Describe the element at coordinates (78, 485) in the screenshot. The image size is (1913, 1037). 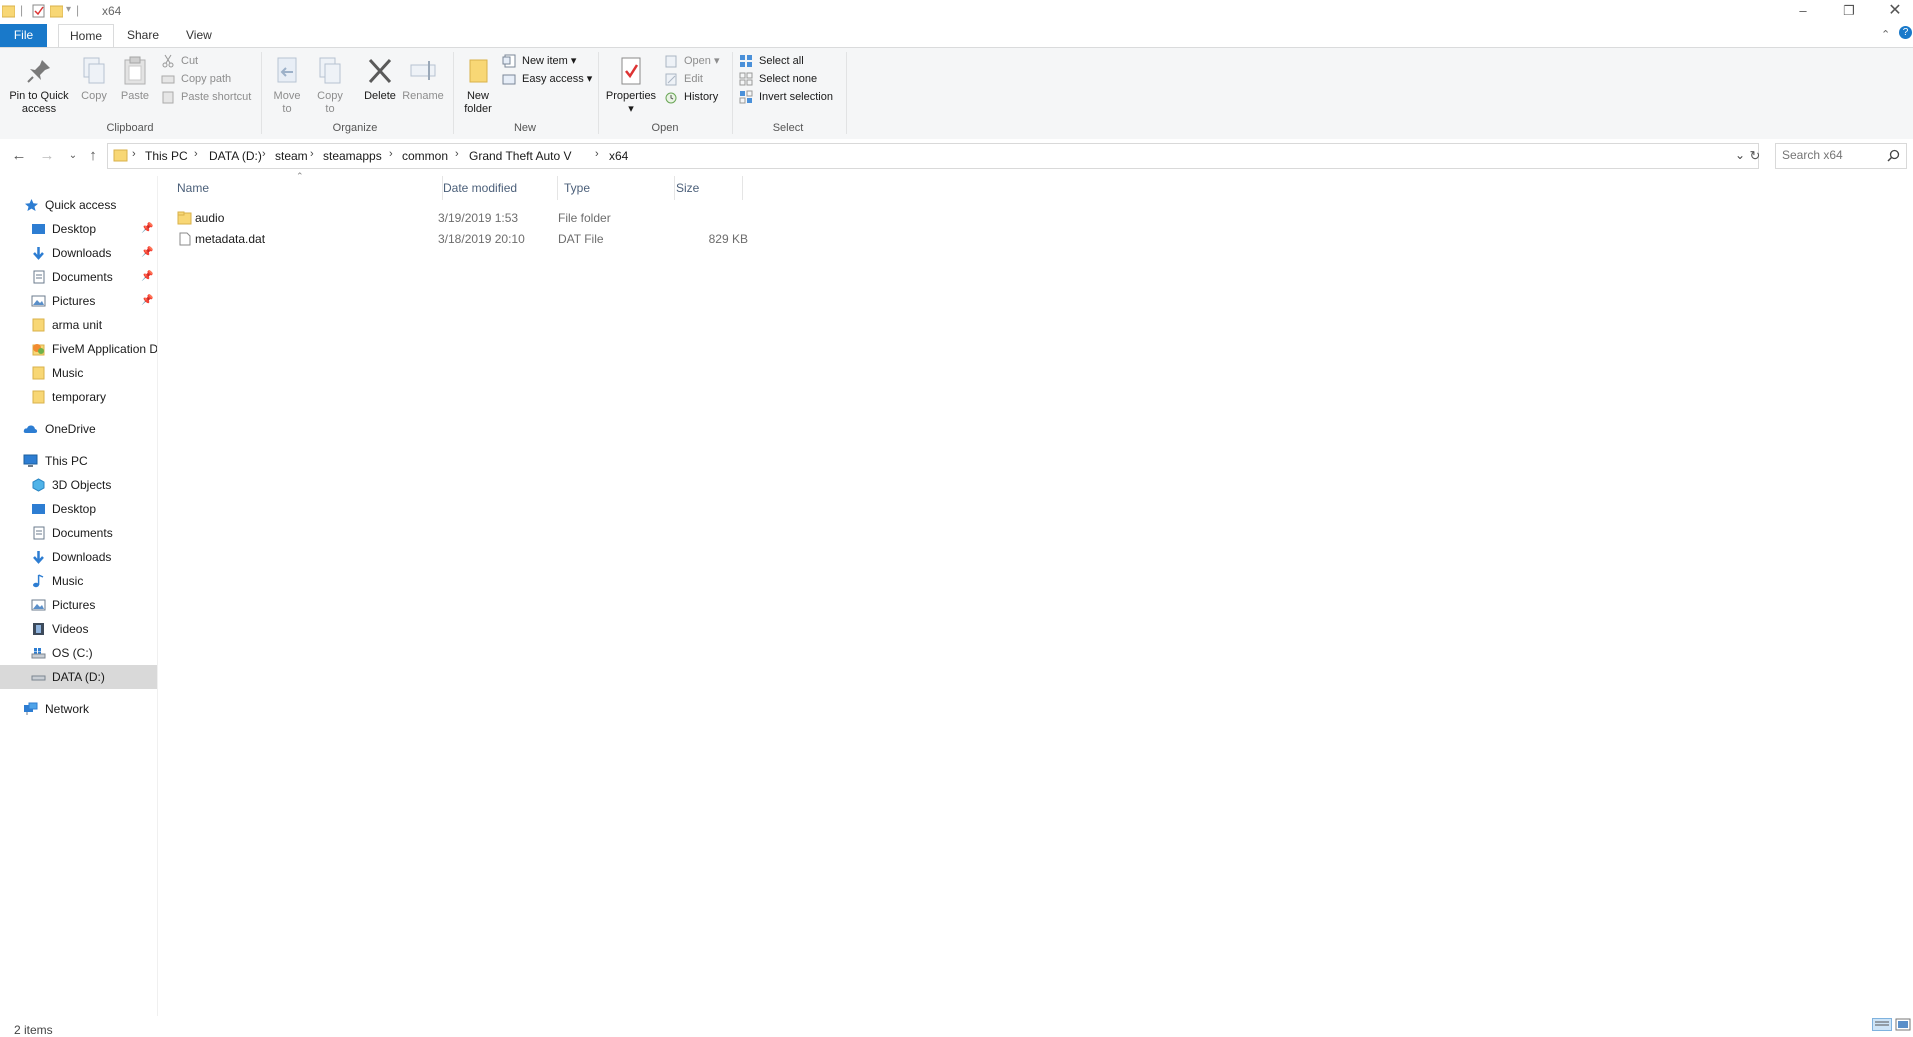
I see `nav-pc-3d-objects: 3D Objects` at that location.